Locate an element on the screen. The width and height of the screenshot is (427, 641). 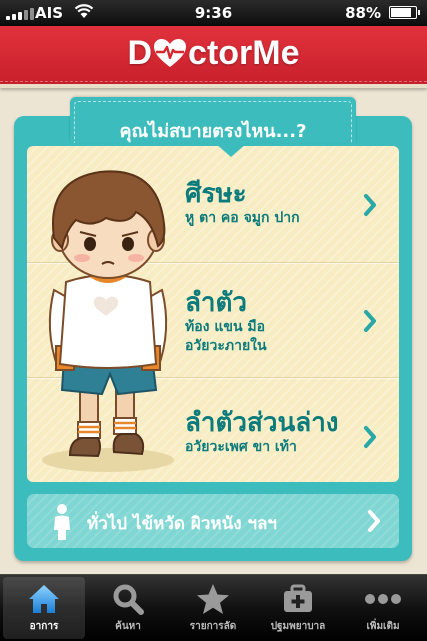
body-part-subtitle: อวัยวะเพศ ขา เท้า is located at coordinates (241, 447).